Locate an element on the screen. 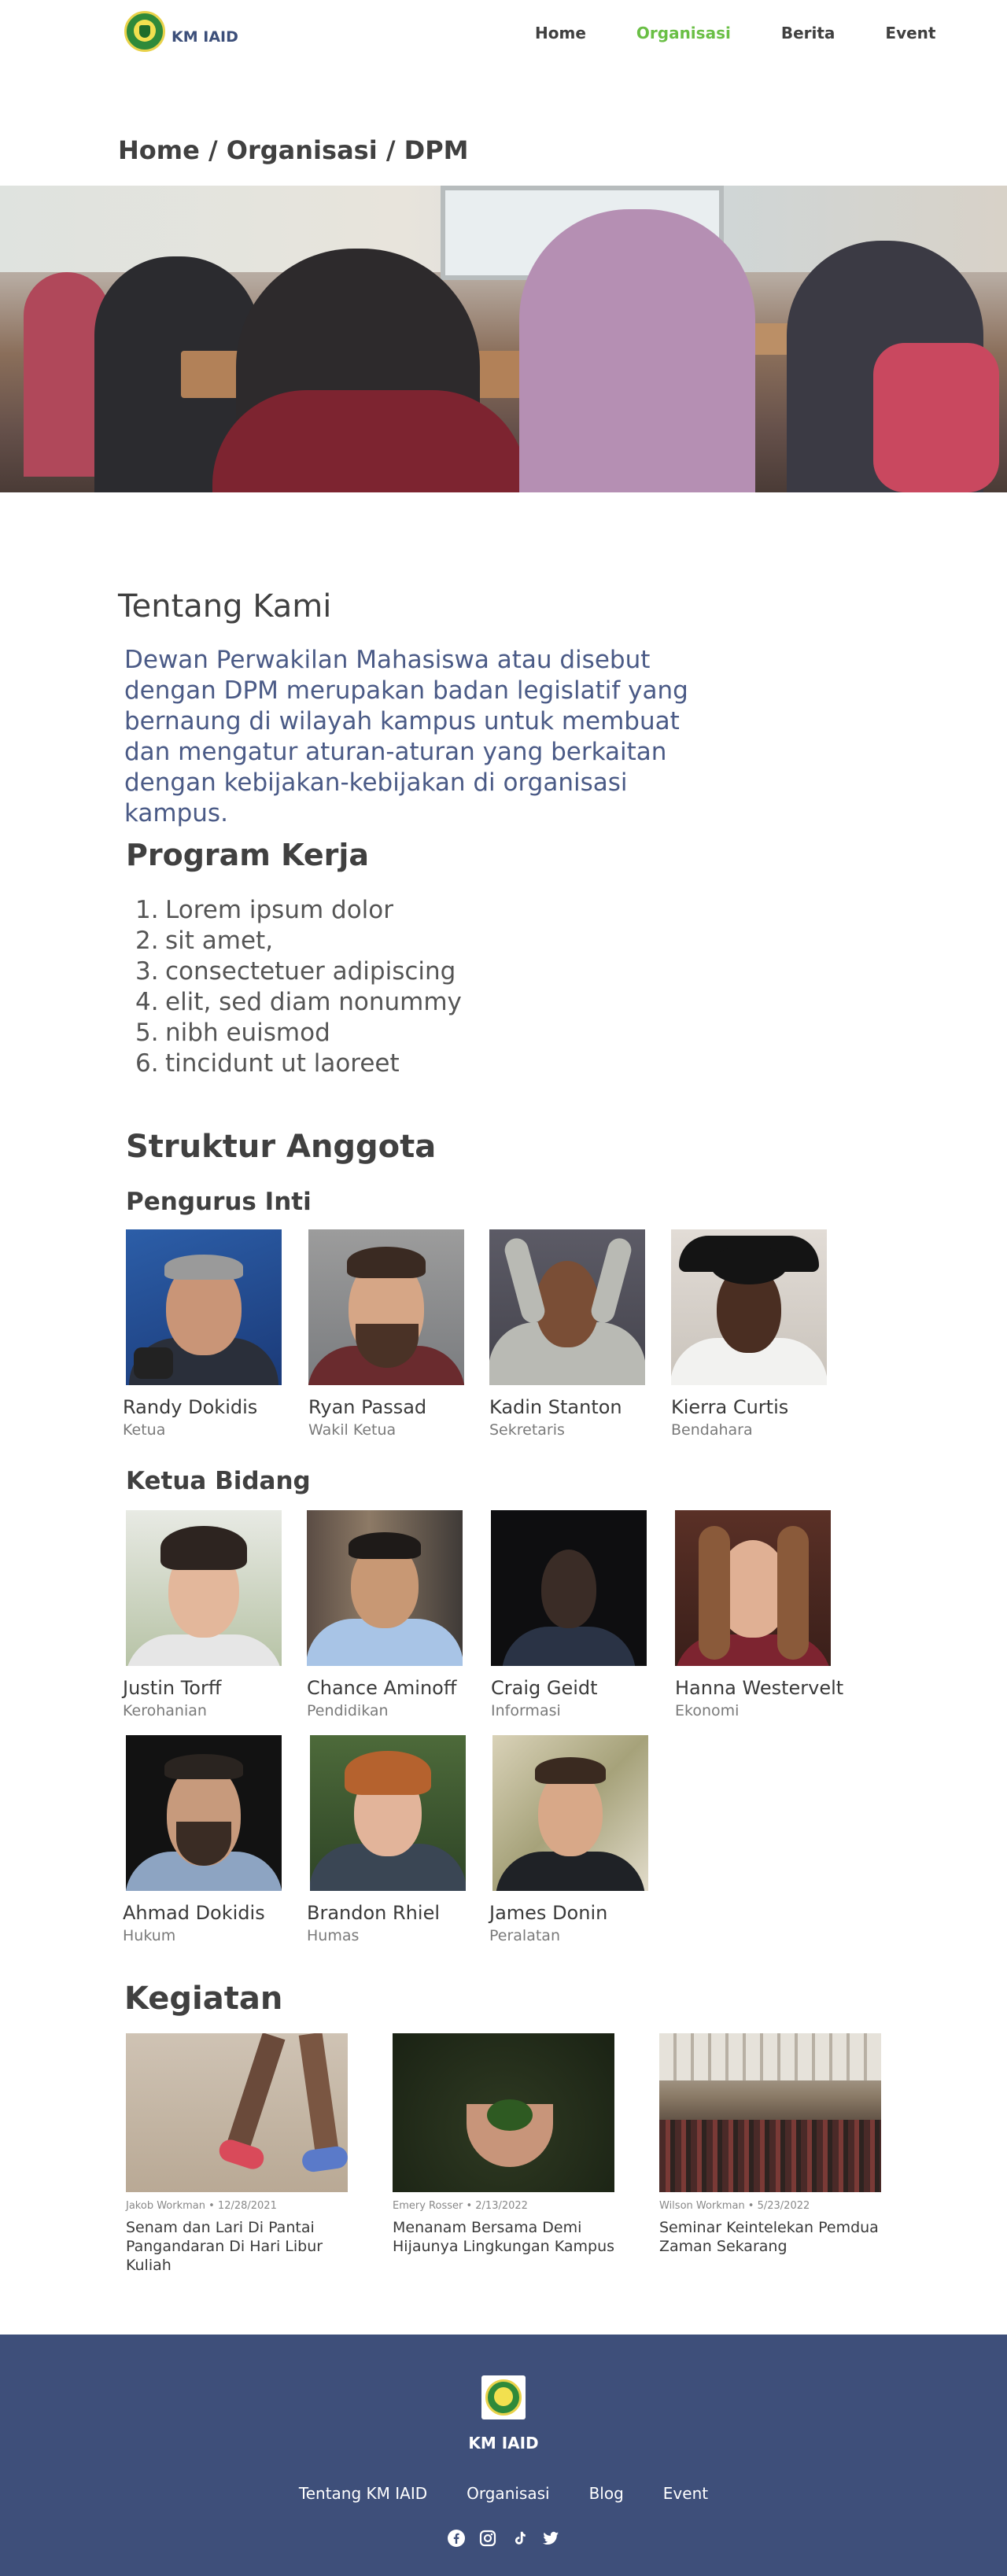 The width and height of the screenshot is (1007, 2576). member-name: Kierra Curtis is located at coordinates (730, 1407).